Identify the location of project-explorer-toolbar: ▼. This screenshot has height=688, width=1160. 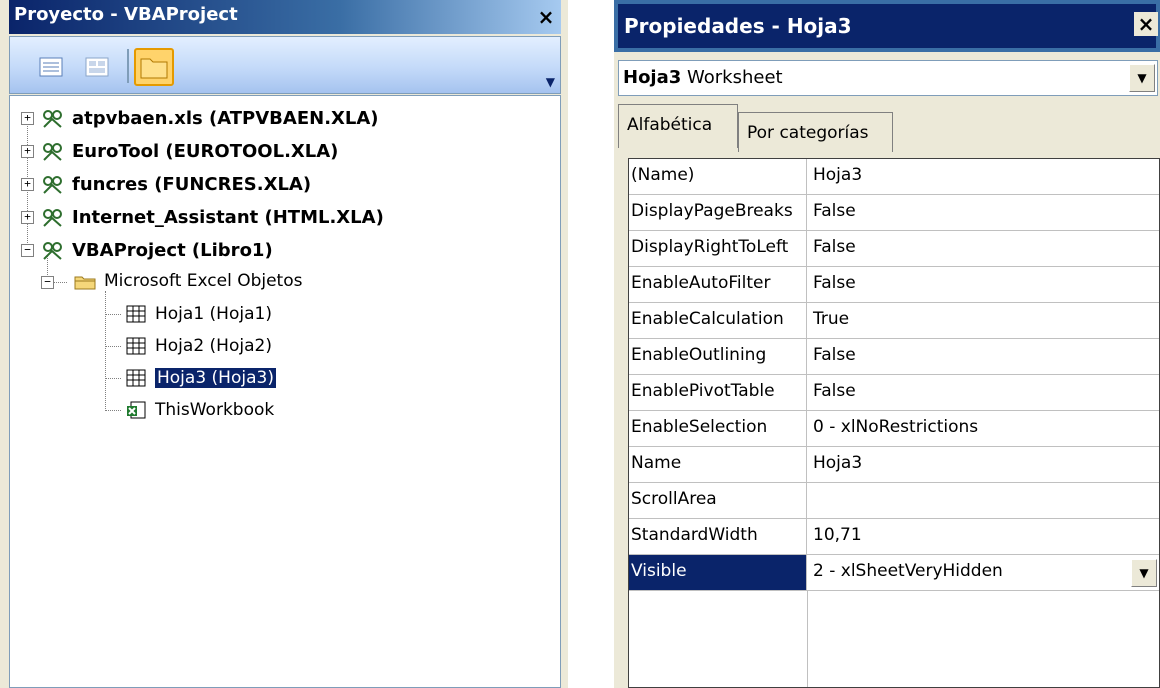
(285, 65).